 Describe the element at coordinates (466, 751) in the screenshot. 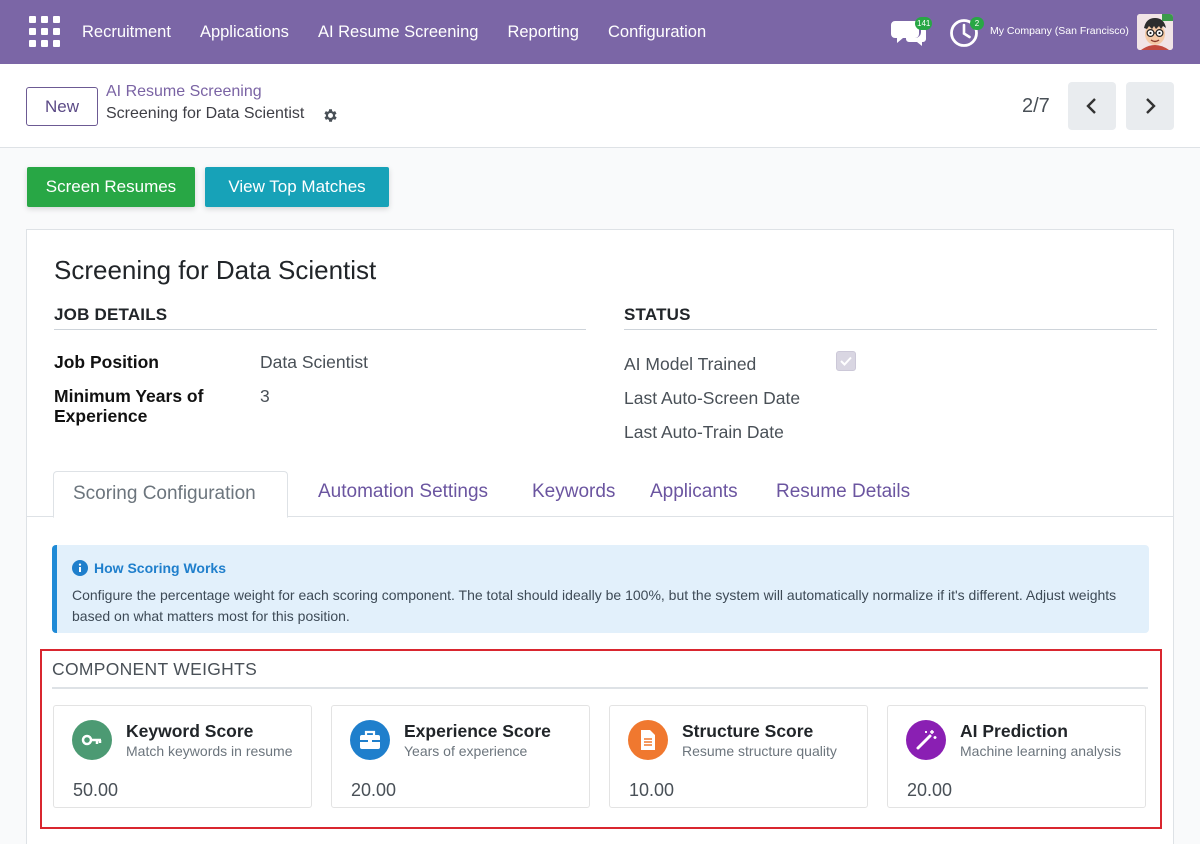

I see `card-subtitle: Years of experience` at that location.